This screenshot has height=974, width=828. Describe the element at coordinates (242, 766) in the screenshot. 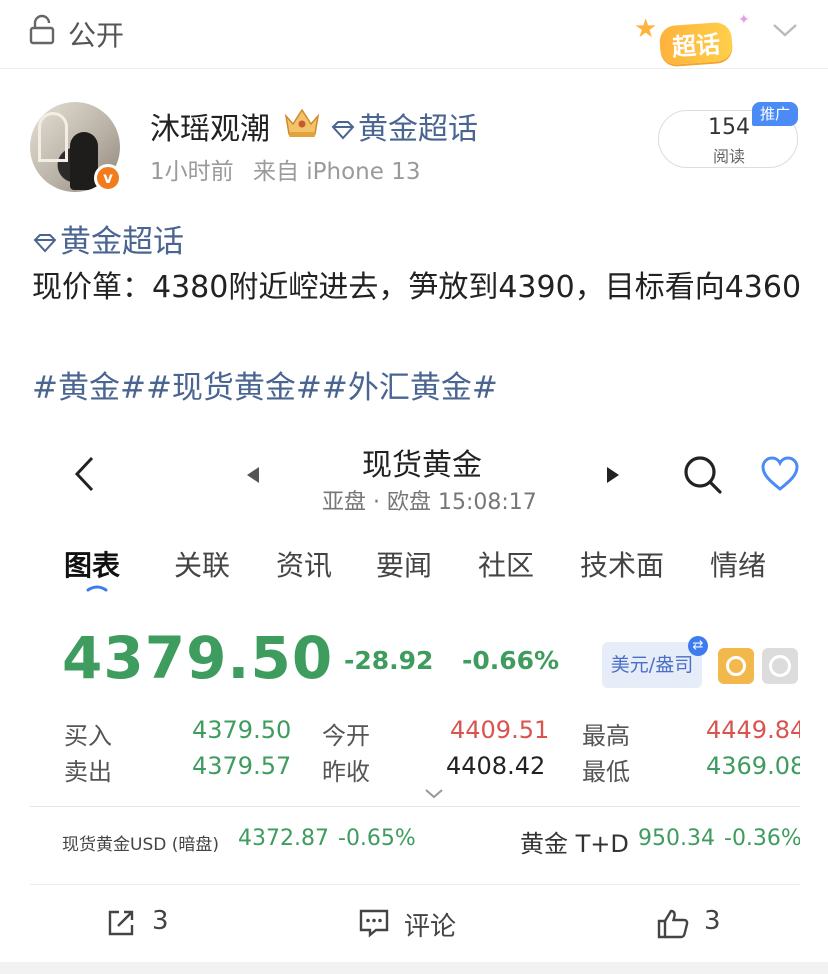

I see `sell-value: 4379.57` at that location.